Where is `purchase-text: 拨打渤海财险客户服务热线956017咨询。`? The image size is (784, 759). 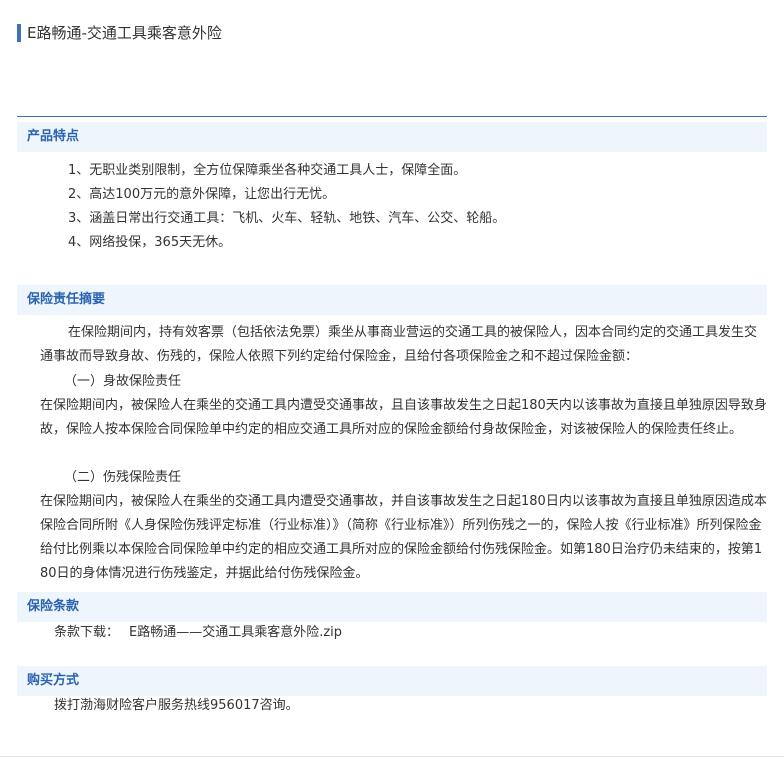
purchase-text: 拨打渤海财险客户服务热线956017咨询。 is located at coordinates (176, 705).